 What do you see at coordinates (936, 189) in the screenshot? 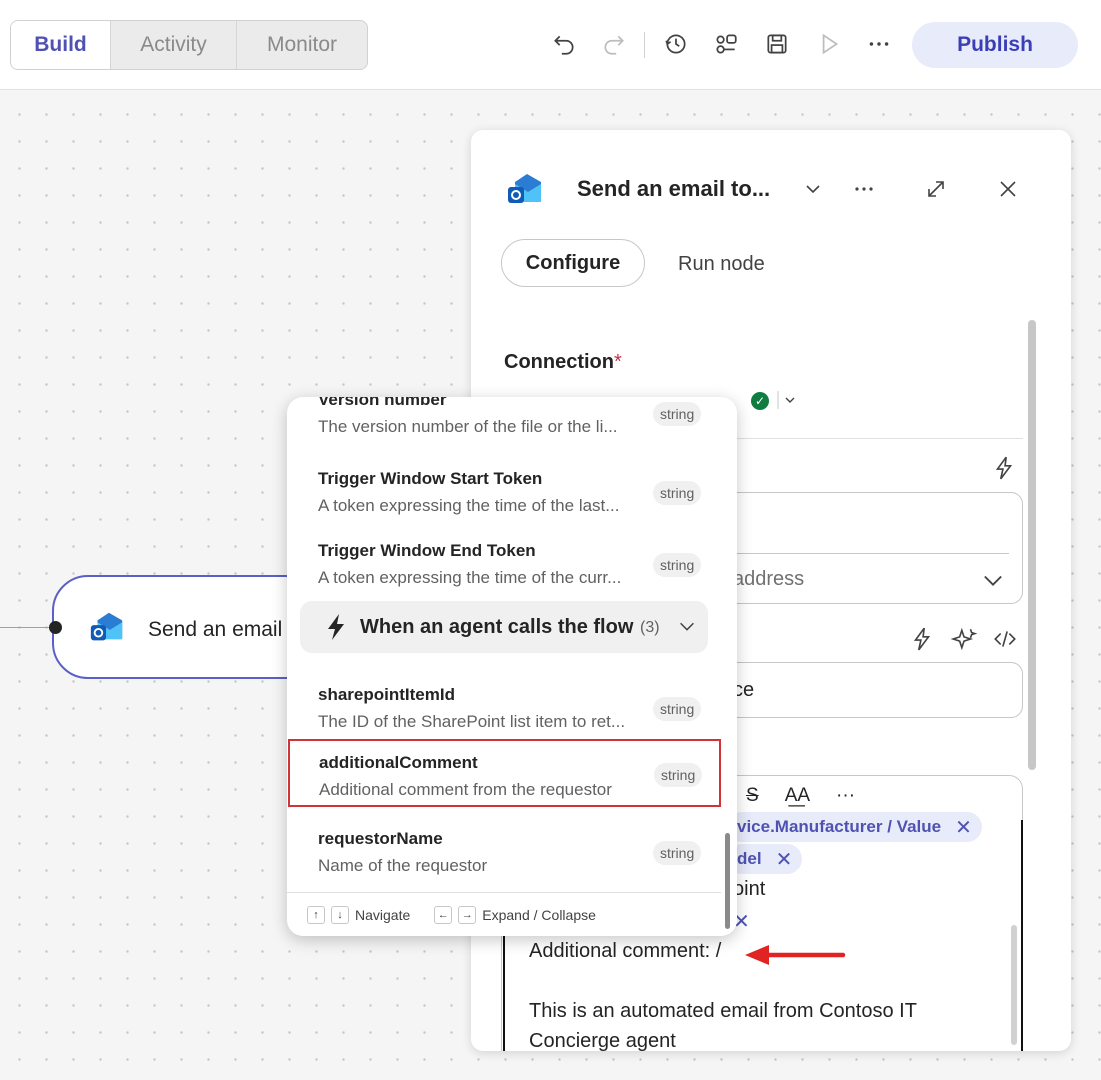
I see `expand-icon` at bounding box center [936, 189].